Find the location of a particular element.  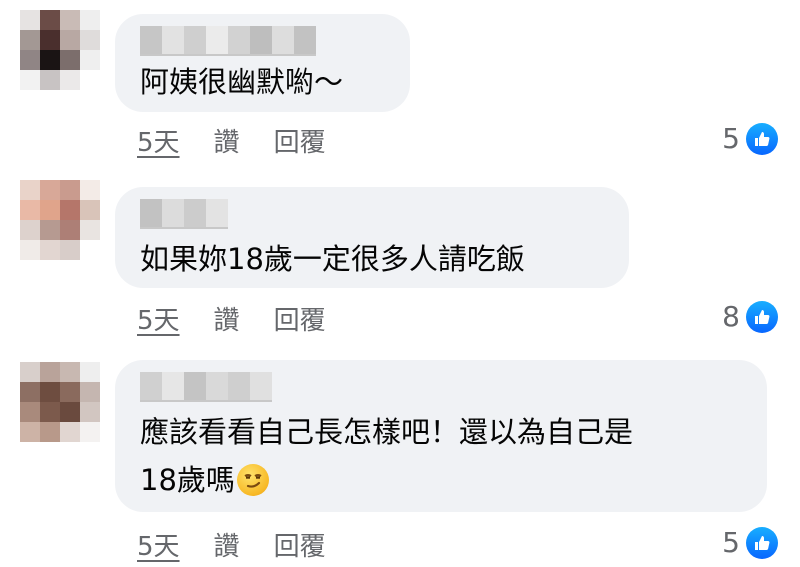

comment-text-line: 阿姨很幽默喲～ is located at coordinates (242, 82).